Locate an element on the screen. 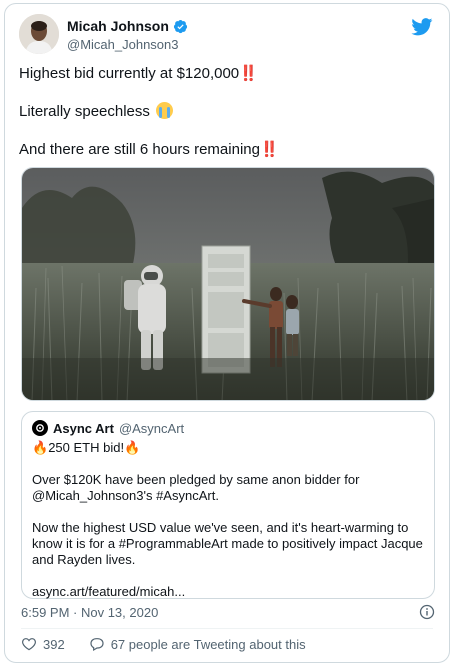 The image size is (454, 667). quoted-tweet-header: Async Art @AsyncArt is located at coordinates (108, 428).